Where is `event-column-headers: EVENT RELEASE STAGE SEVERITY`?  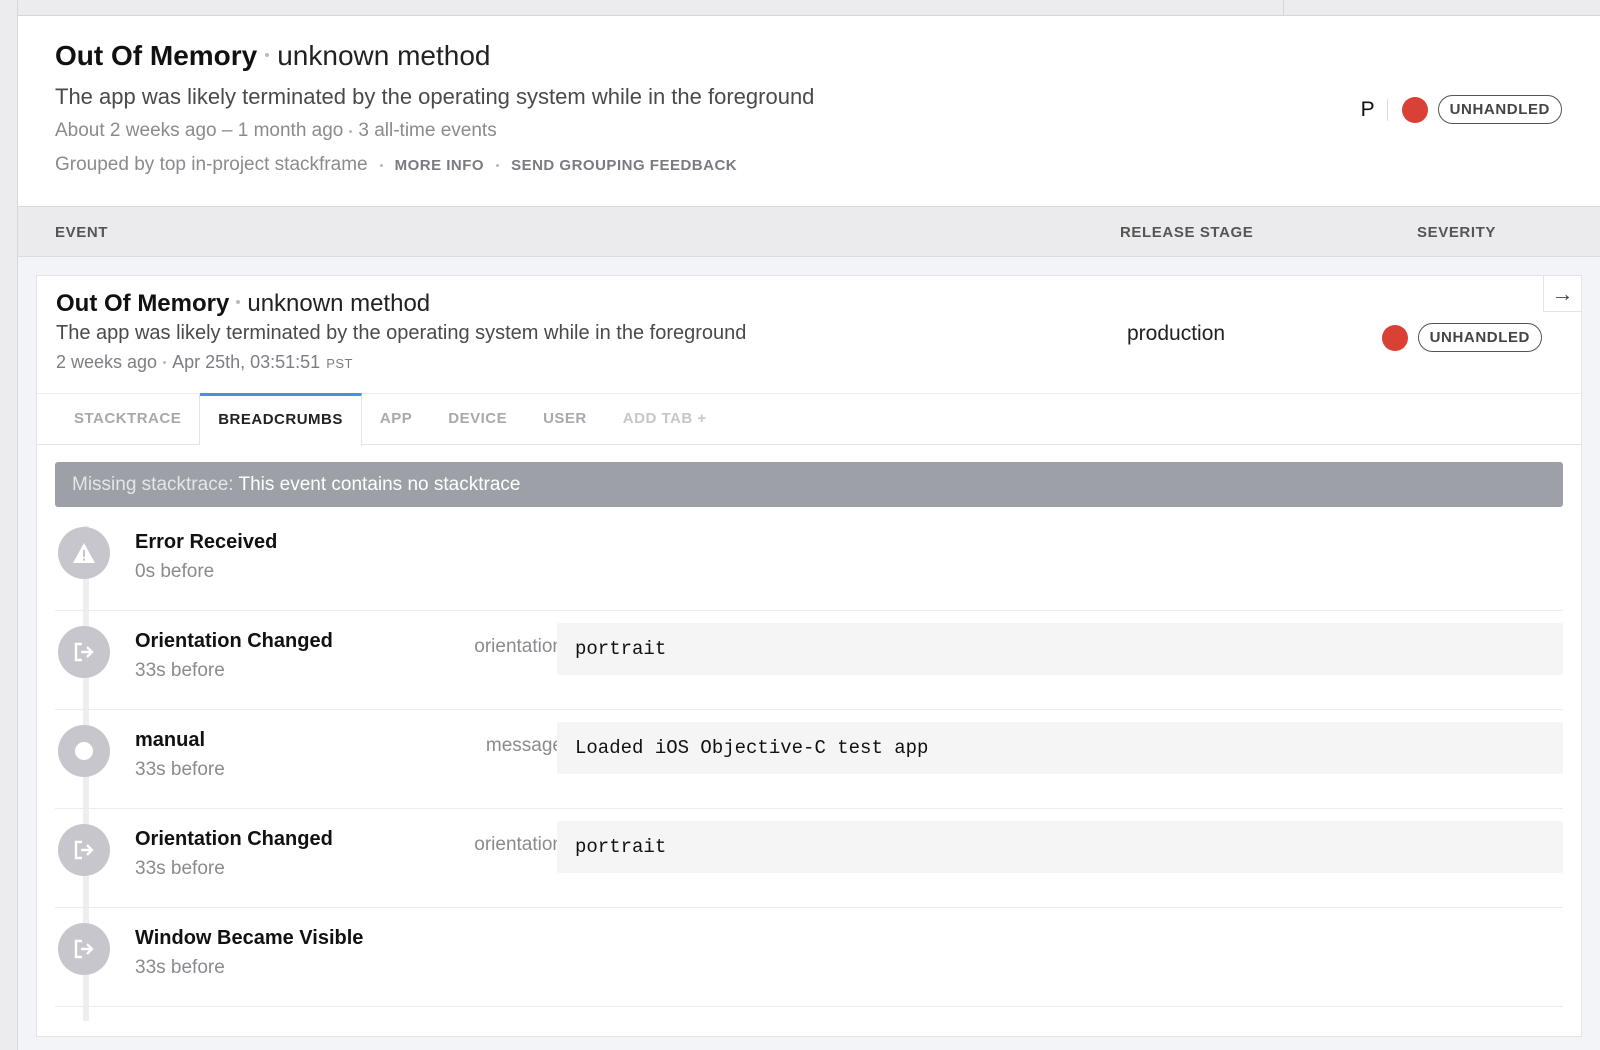
event-column-headers: EVENT RELEASE STAGE SEVERITY is located at coordinates (809, 232).